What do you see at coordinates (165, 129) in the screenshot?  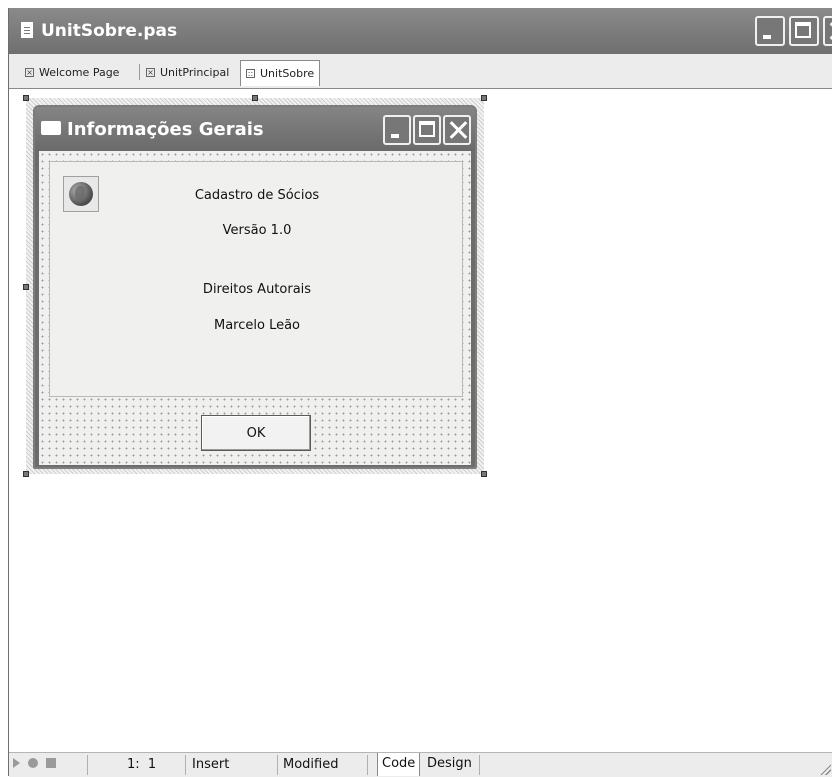 I see `form-title: Informações Gerais` at bounding box center [165, 129].